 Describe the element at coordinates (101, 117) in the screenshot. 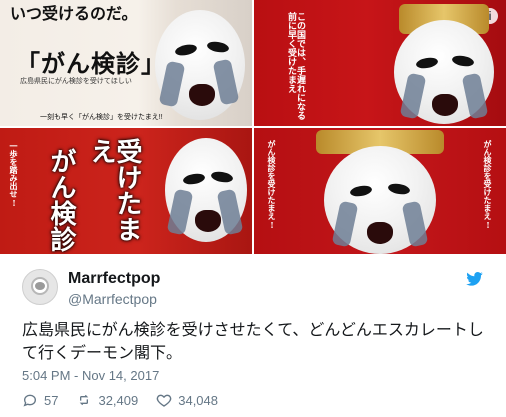

I see `poster-callout: 一刻も早く「がん検診」を受けたまえ!!` at that location.